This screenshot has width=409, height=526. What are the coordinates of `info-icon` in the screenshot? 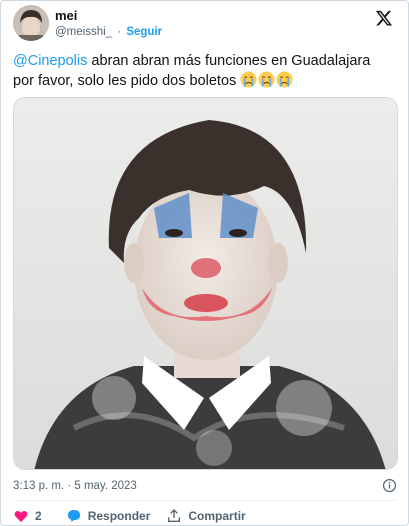 It's located at (389, 485).